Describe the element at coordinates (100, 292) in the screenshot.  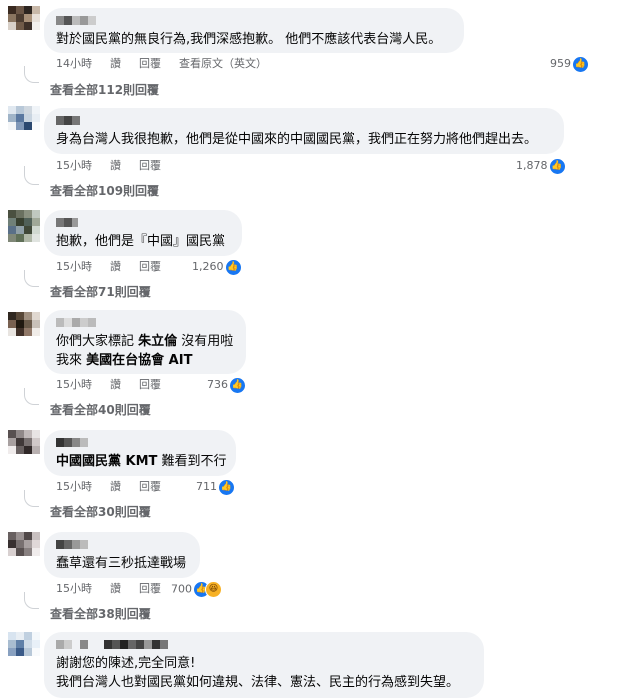
I see `view-replies-link: 查看全部71則回覆` at that location.